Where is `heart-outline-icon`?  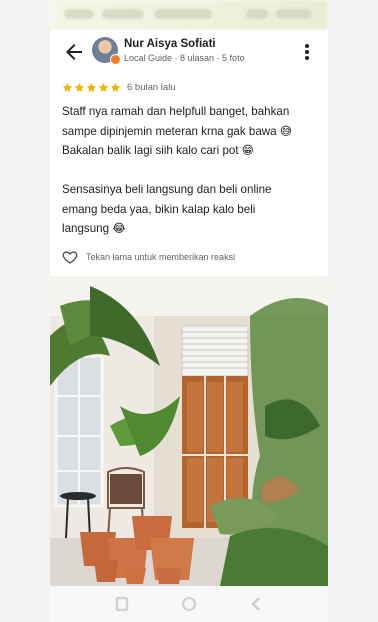
heart-outline-icon is located at coordinates (70, 257).